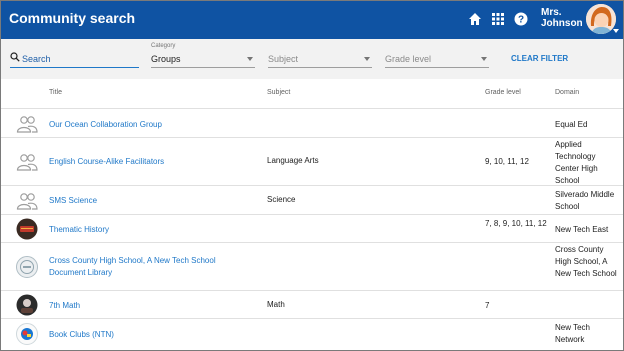 The image size is (624, 351). I want to click on school-logo-thumbnail, so click(27, 267).